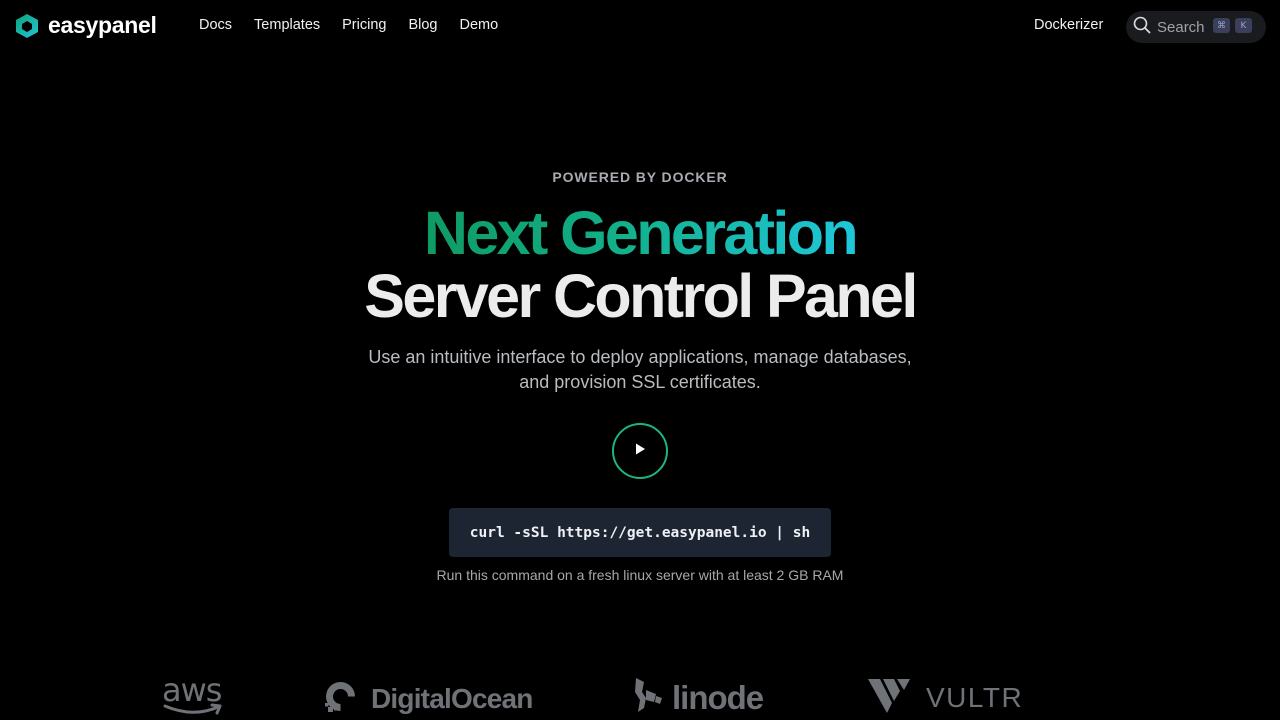  Describe the element at coordinates (889, 697) in the screenshot. I see `vultr-icon` at that location.